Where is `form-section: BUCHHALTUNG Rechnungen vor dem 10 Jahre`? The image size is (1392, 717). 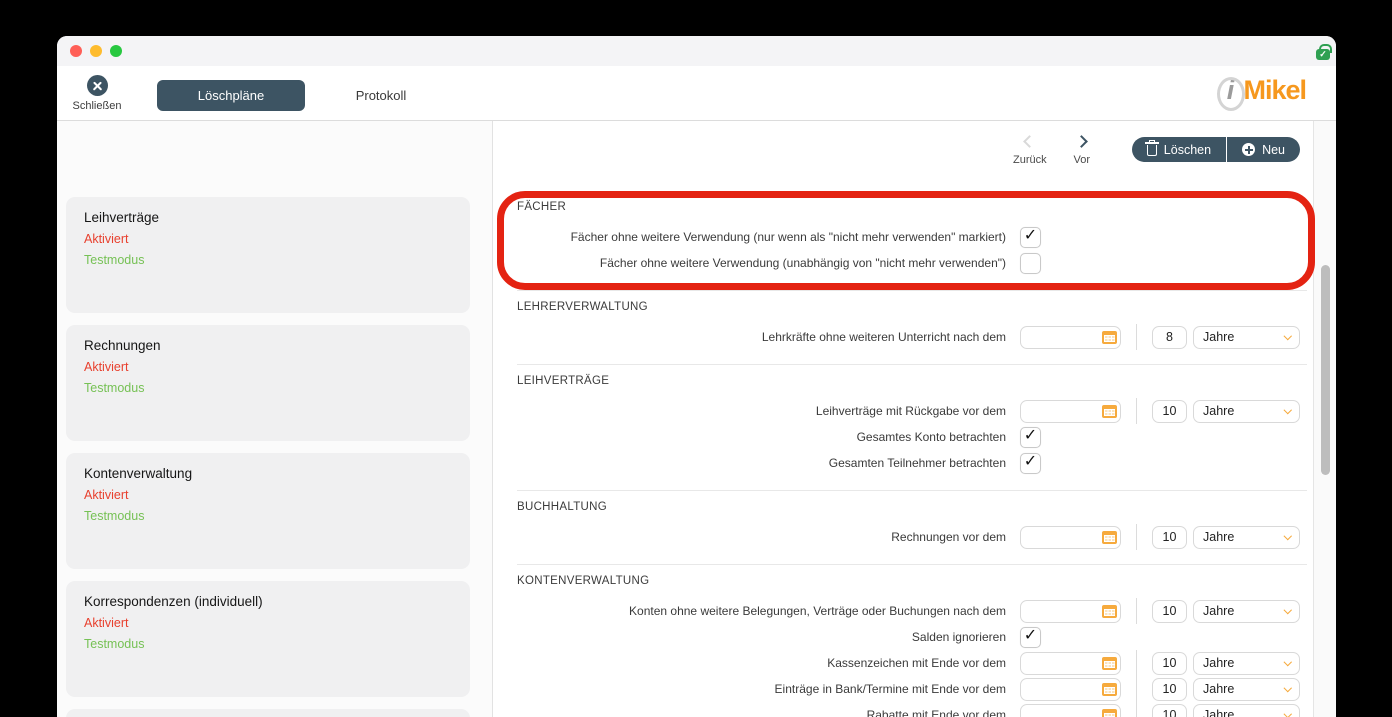
form-section: BUCHHALTUNG Rechnungen vor dem 10 Jahre is located at coordinates (912, 527).